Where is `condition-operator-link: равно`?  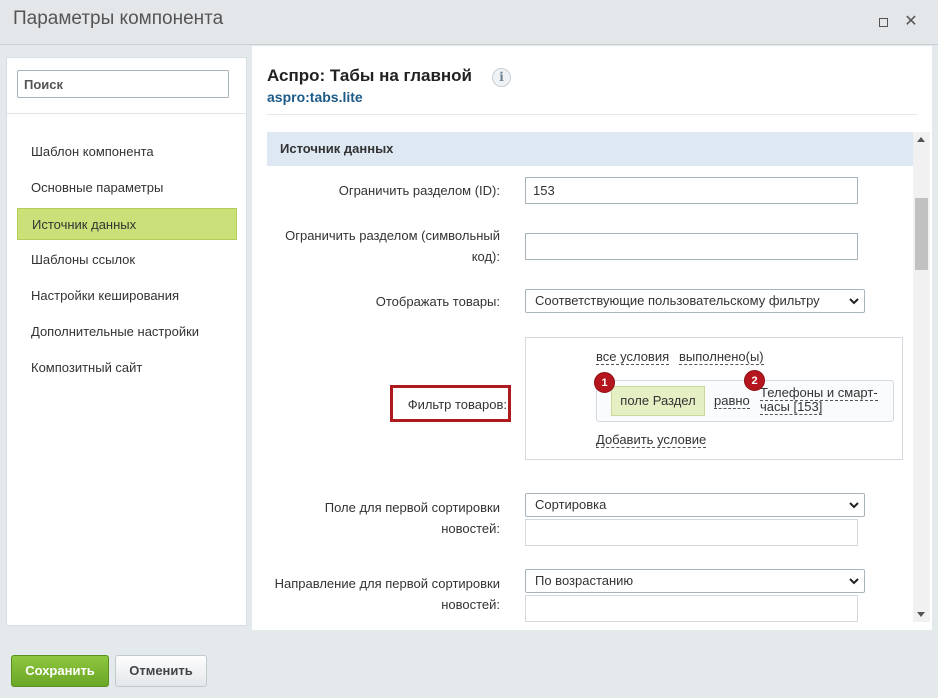
condition-operator-link: равно is located at coordinates (732, 401).